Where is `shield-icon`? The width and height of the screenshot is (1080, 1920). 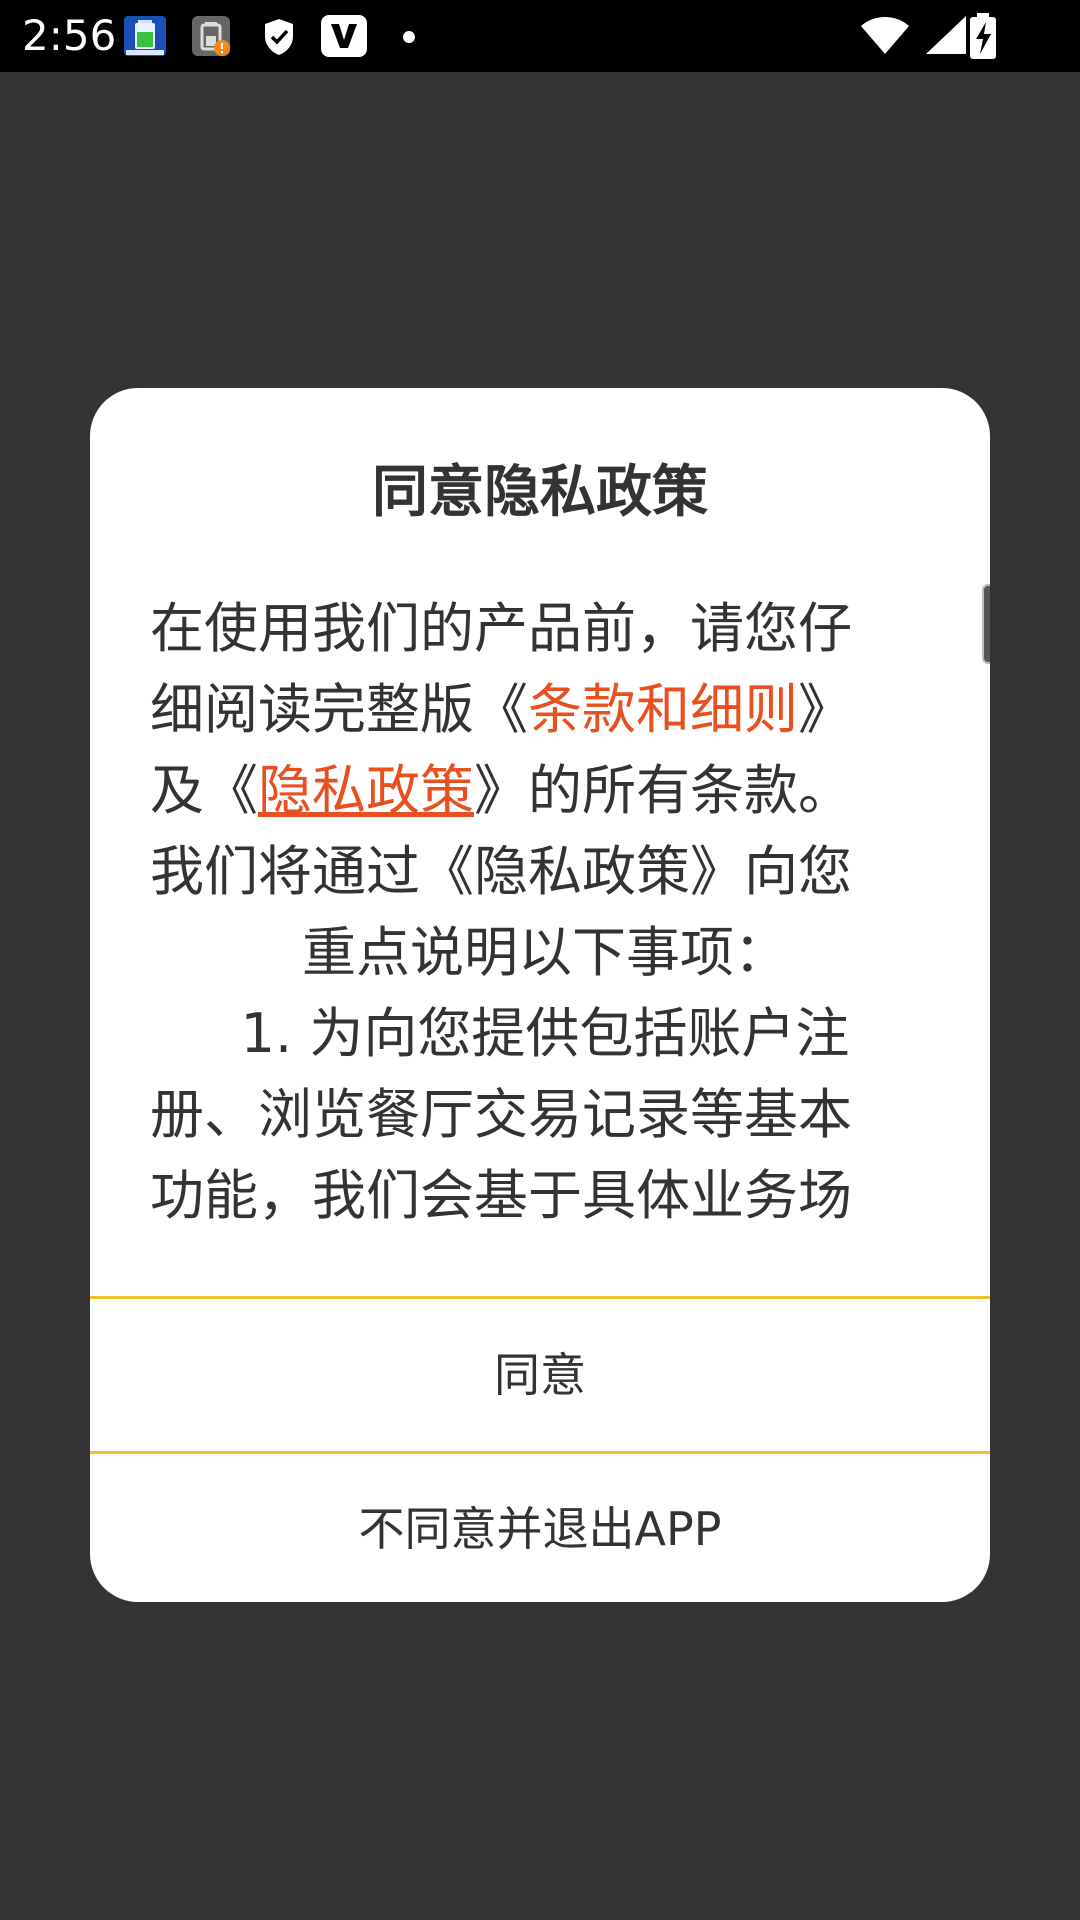 shield-icon is located at coordinates (279, 37).